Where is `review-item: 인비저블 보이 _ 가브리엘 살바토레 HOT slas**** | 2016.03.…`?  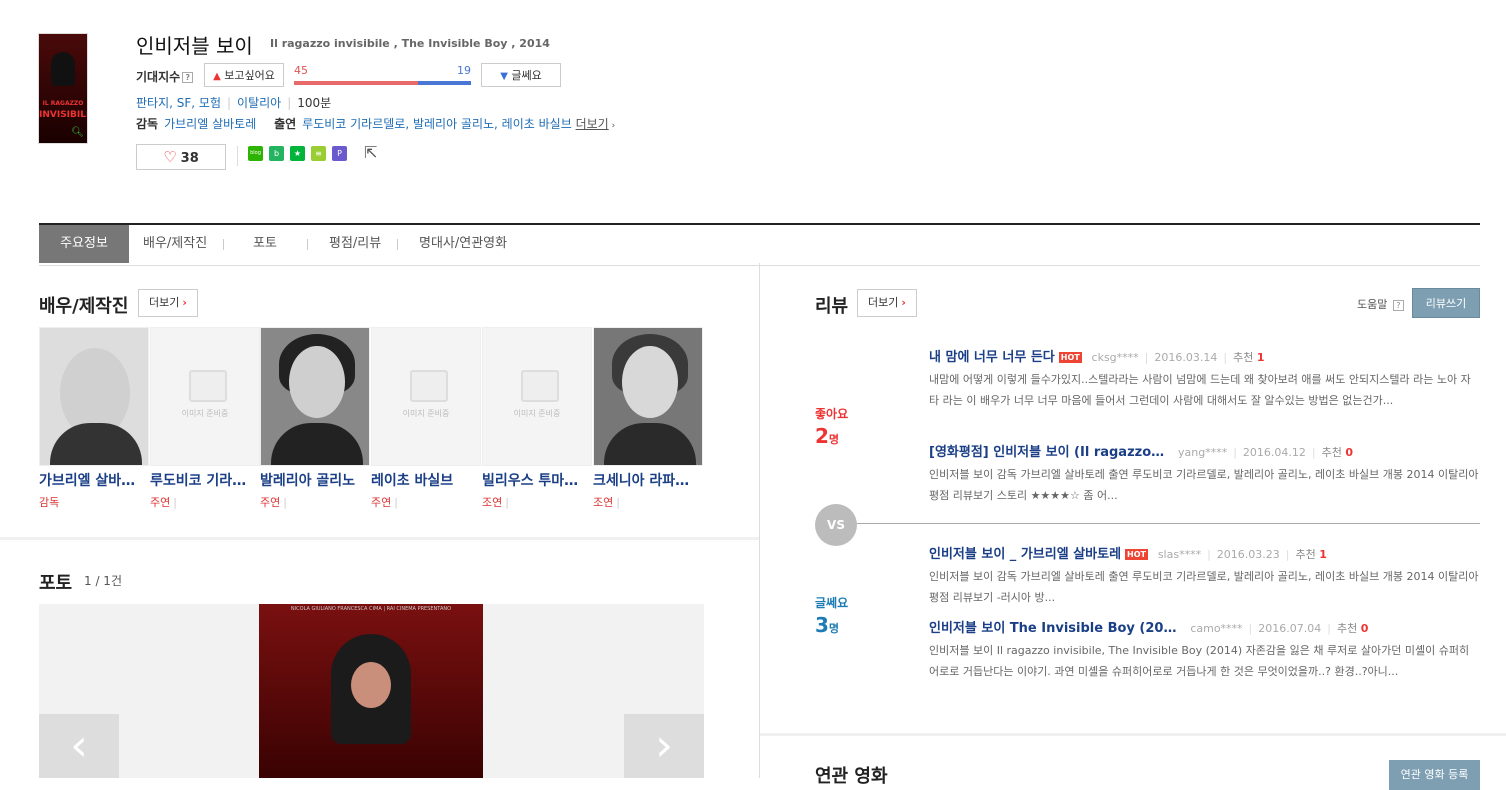
review-item: 인비저블 보이 _ 가브리엘 살바토레 HOT slas**** | 2016.03.… is located at coordinates (1204, 575).